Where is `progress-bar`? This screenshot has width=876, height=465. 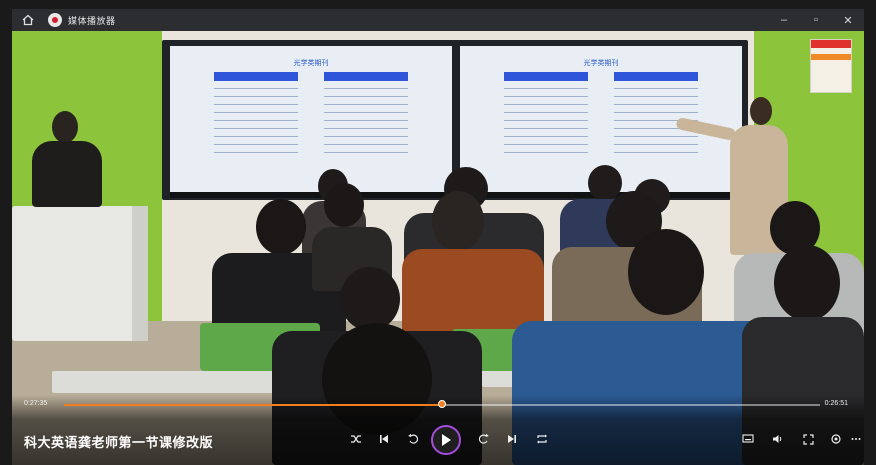
progress-bar is located at coordinates (442, 404).